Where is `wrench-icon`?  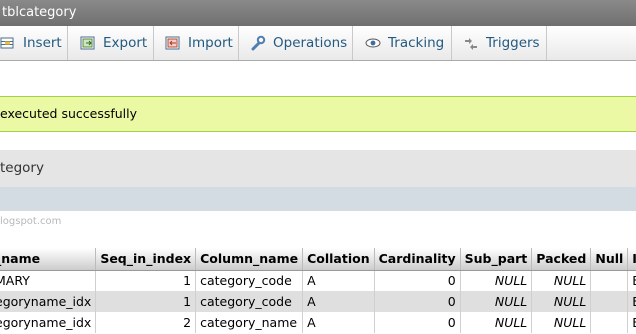 wrench-icon is located at coordinates (258, 43).